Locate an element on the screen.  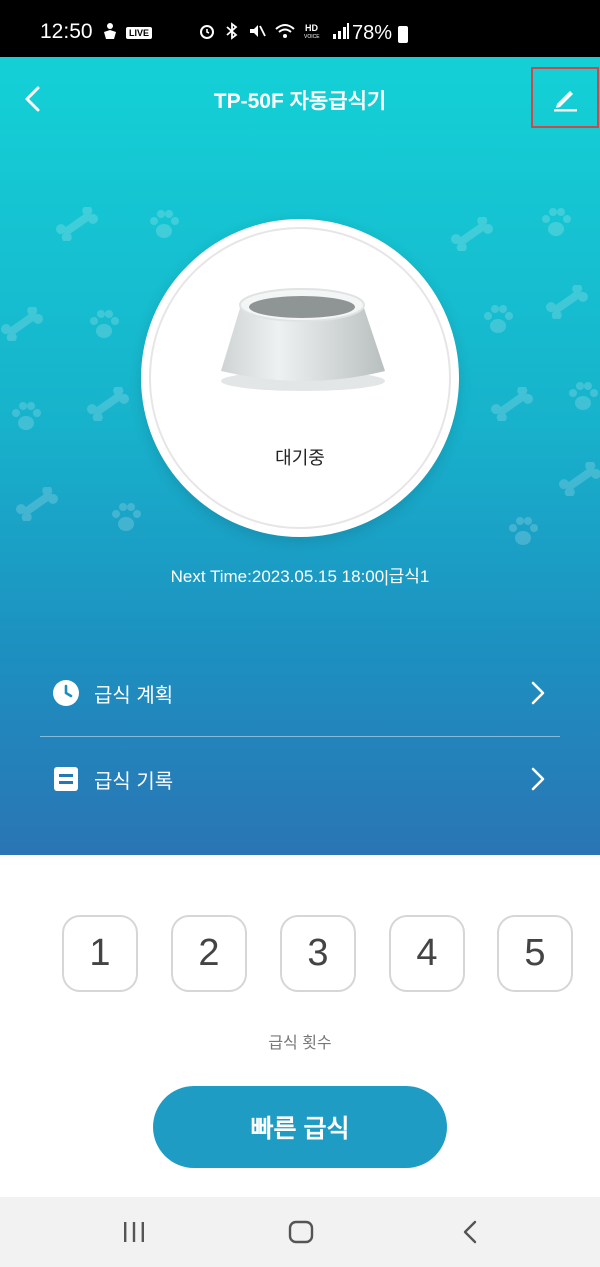
menu-feeding-schedule: 급식 계획 is located at coordinates (300, 693).